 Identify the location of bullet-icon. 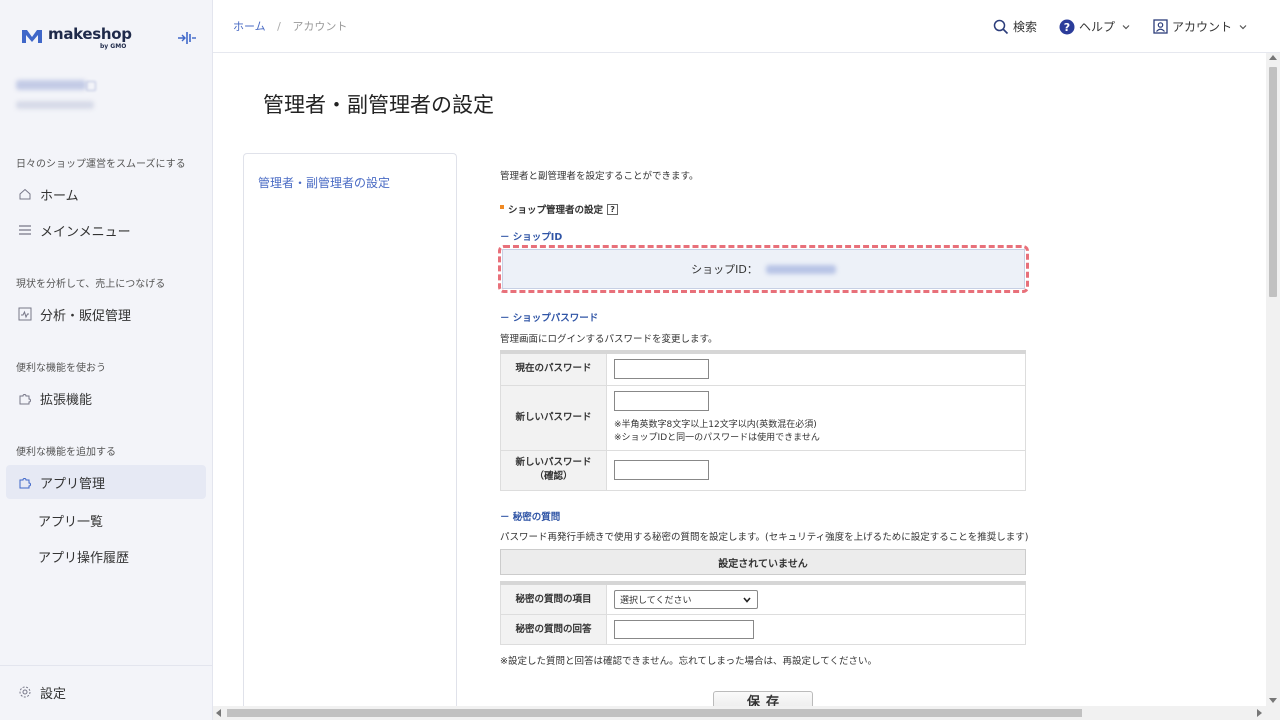
(502, 207).